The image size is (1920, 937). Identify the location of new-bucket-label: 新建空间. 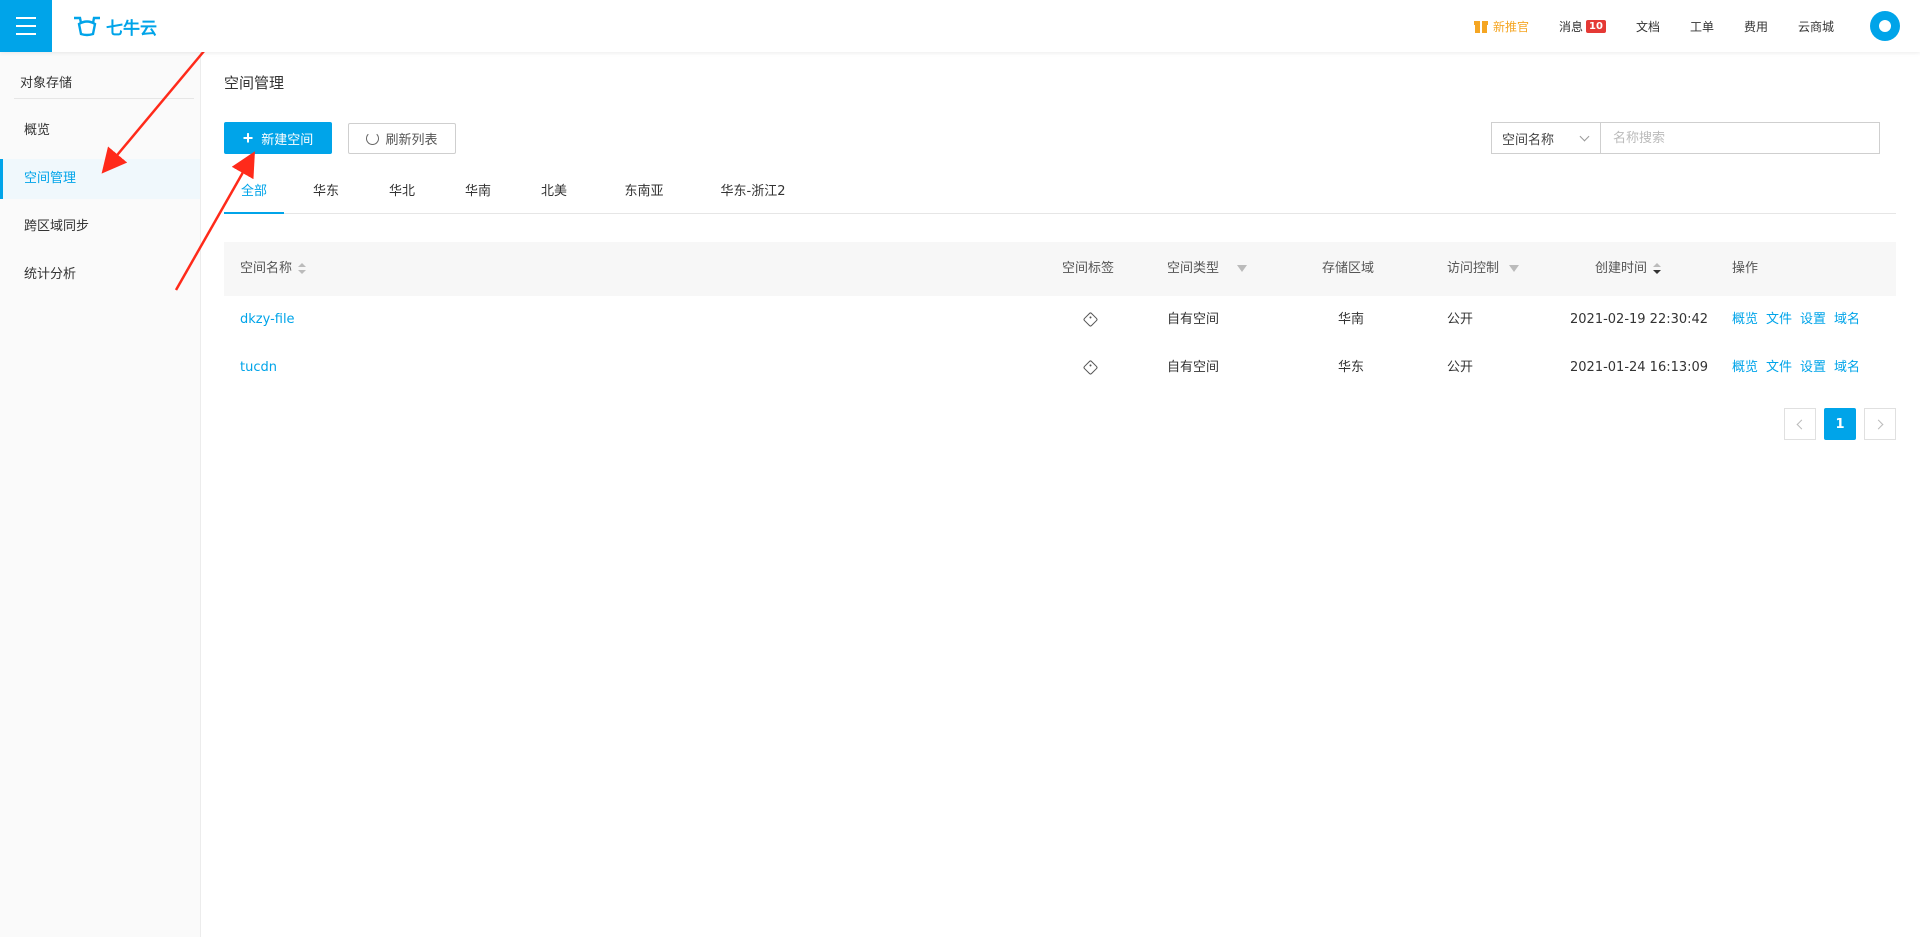
(287, 139).